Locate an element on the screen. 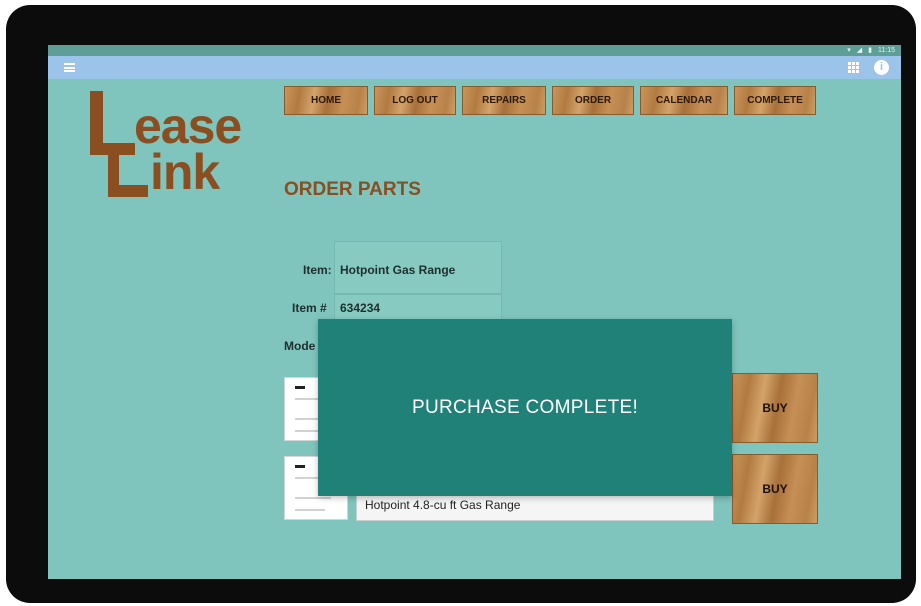  model-label: Mode is located at coordinates (300, 346).